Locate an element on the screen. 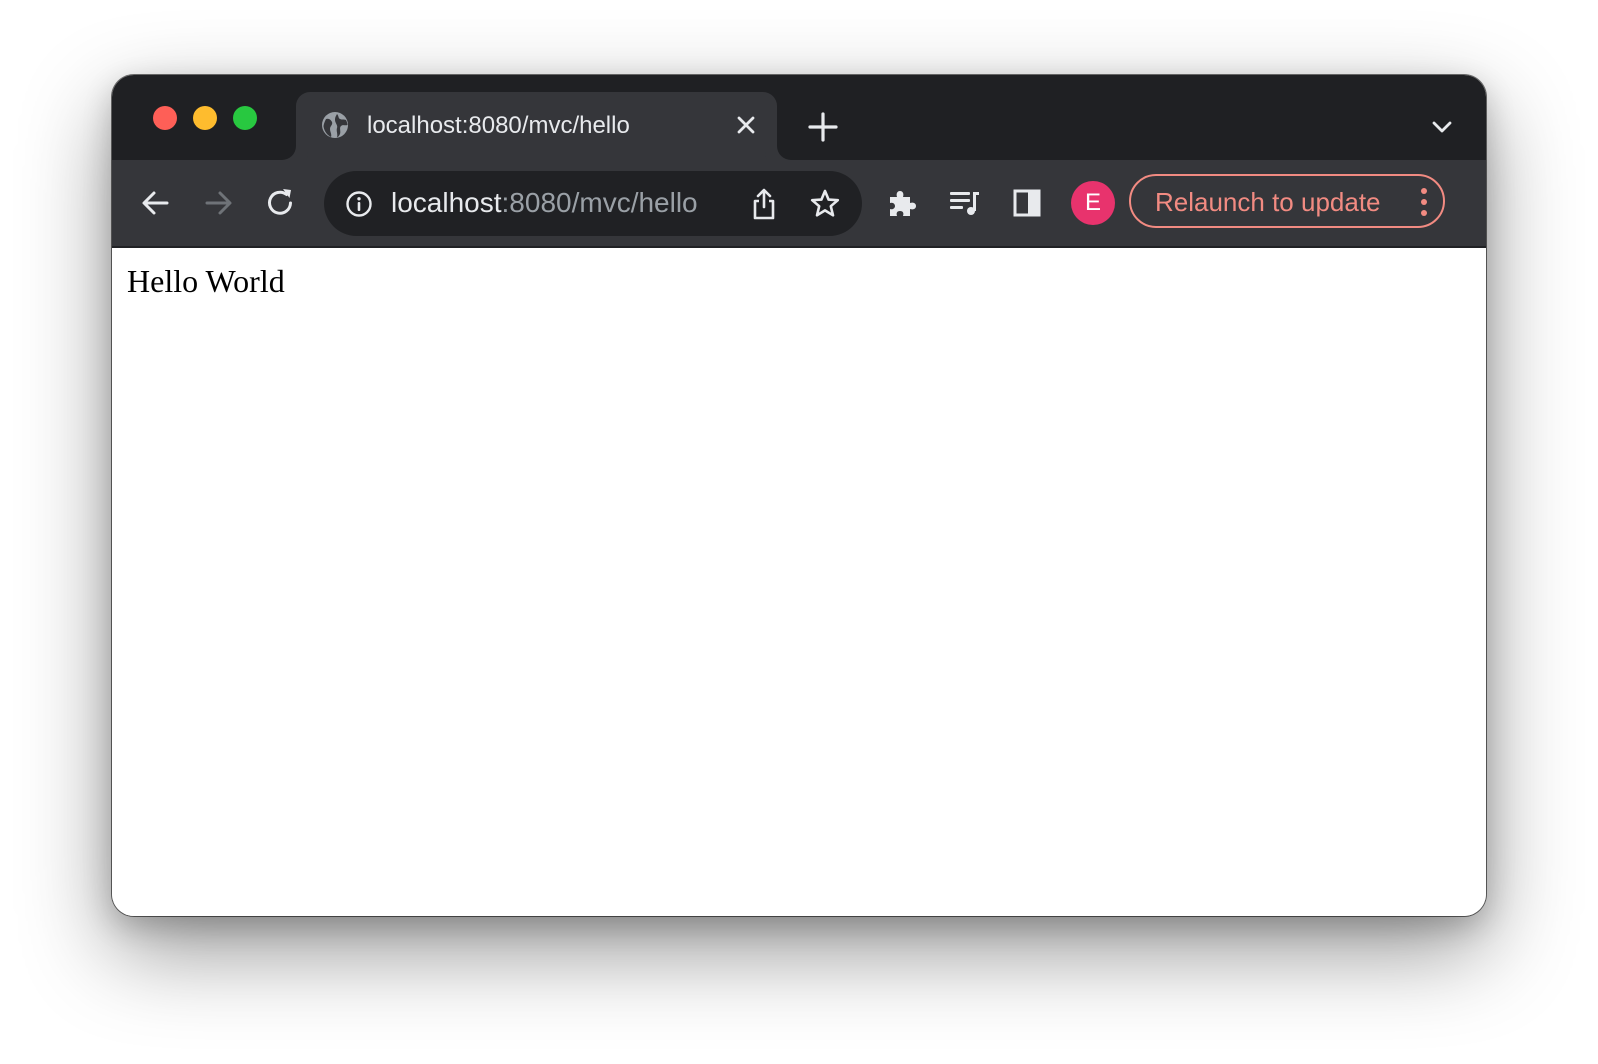 The image size is (1598, 1064). side-panel-icon is located at coordinates (1027, 203).